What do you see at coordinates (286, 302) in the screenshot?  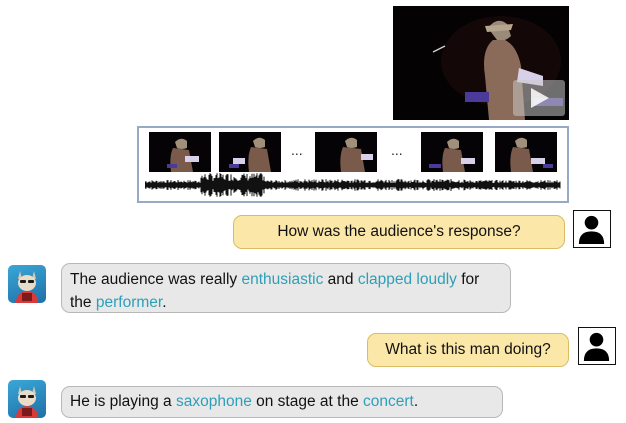 I see `assistant-message-line: the performer.` at bounding box center [286, 302].